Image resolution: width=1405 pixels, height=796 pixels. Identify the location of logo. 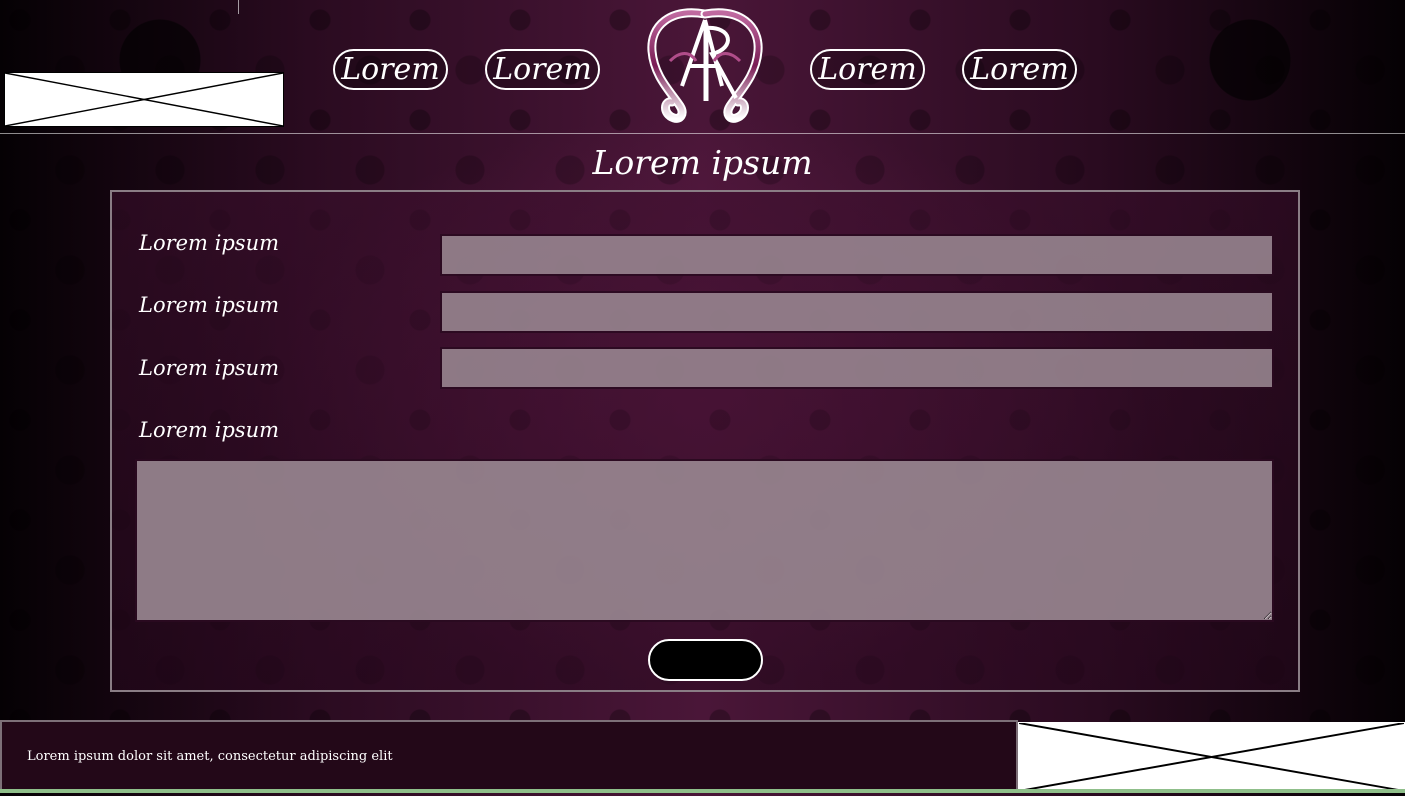
(705, 65).